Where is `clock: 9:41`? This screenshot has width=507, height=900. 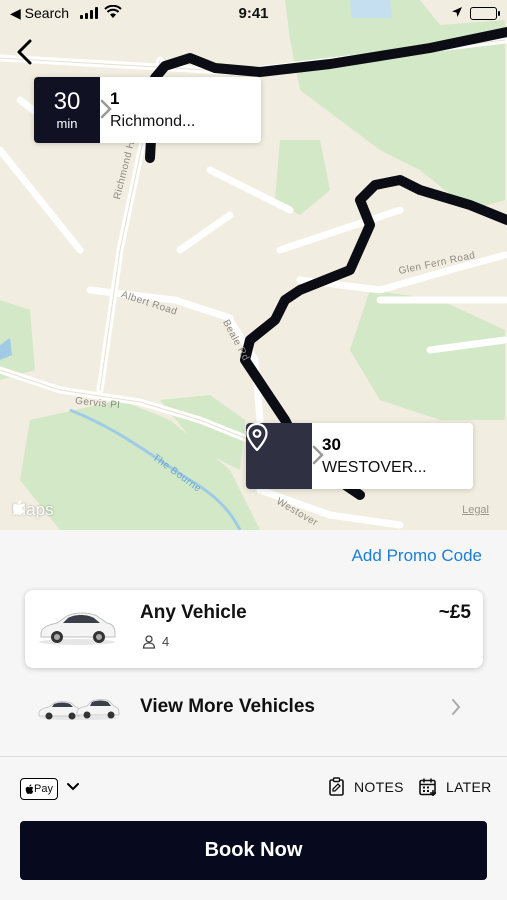
clock: 9:41 is located at coordinates (253, 13).